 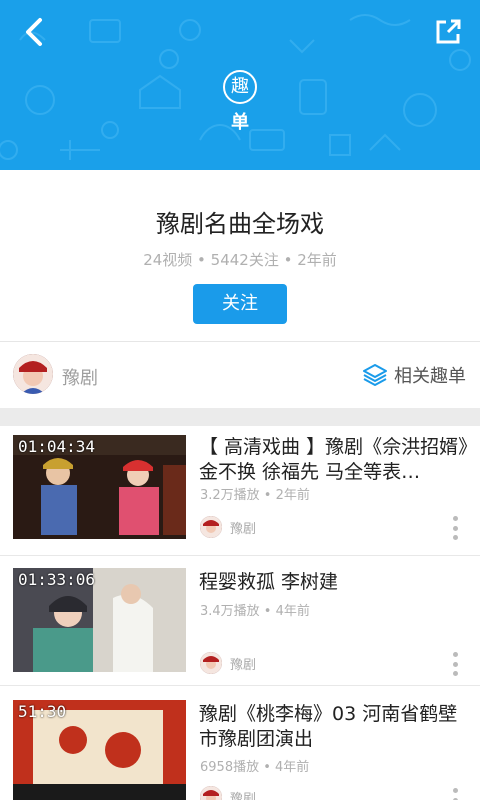 I want to click on follow-button: 关注, so click(x=240, y=304).